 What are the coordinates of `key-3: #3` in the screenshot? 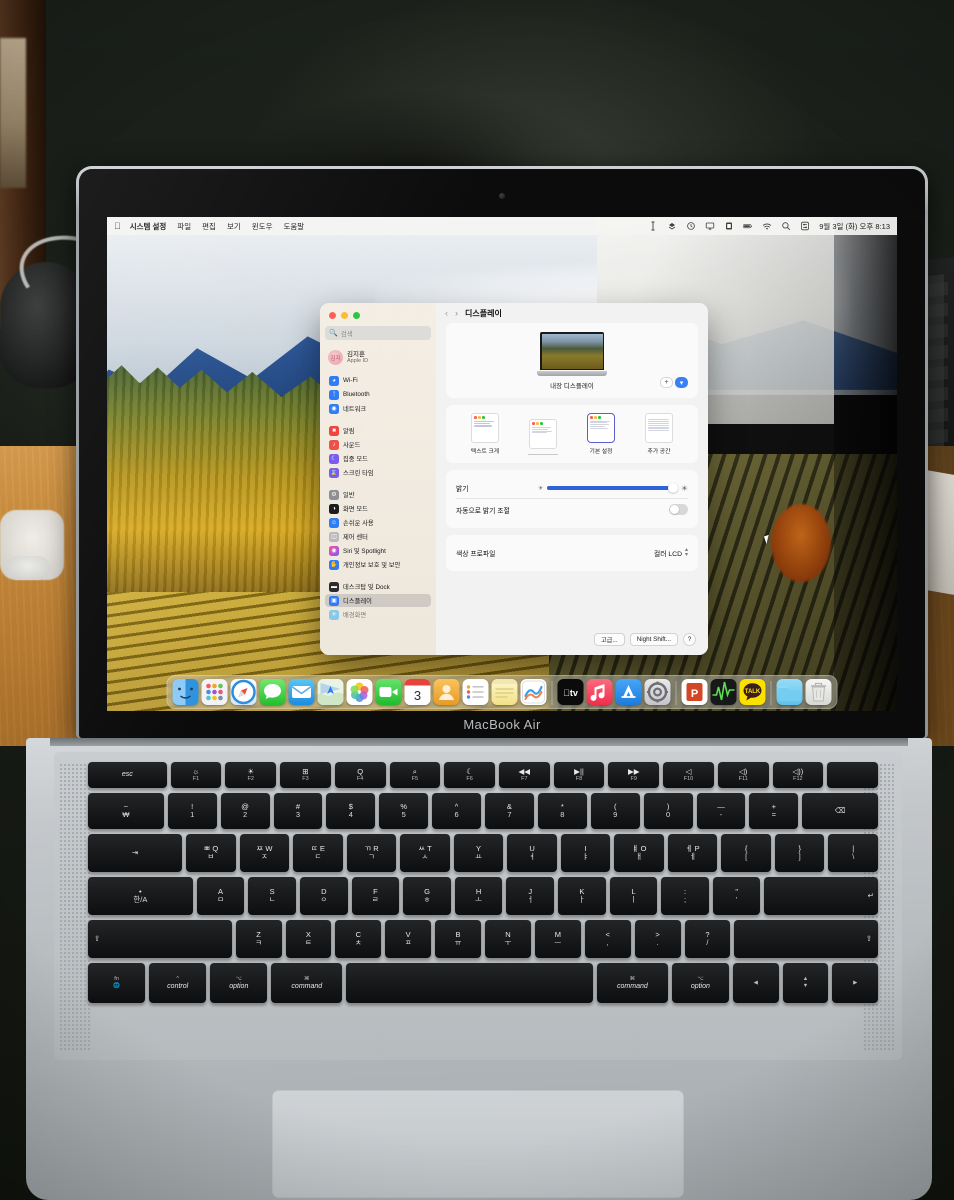 It's located at (298, 811).